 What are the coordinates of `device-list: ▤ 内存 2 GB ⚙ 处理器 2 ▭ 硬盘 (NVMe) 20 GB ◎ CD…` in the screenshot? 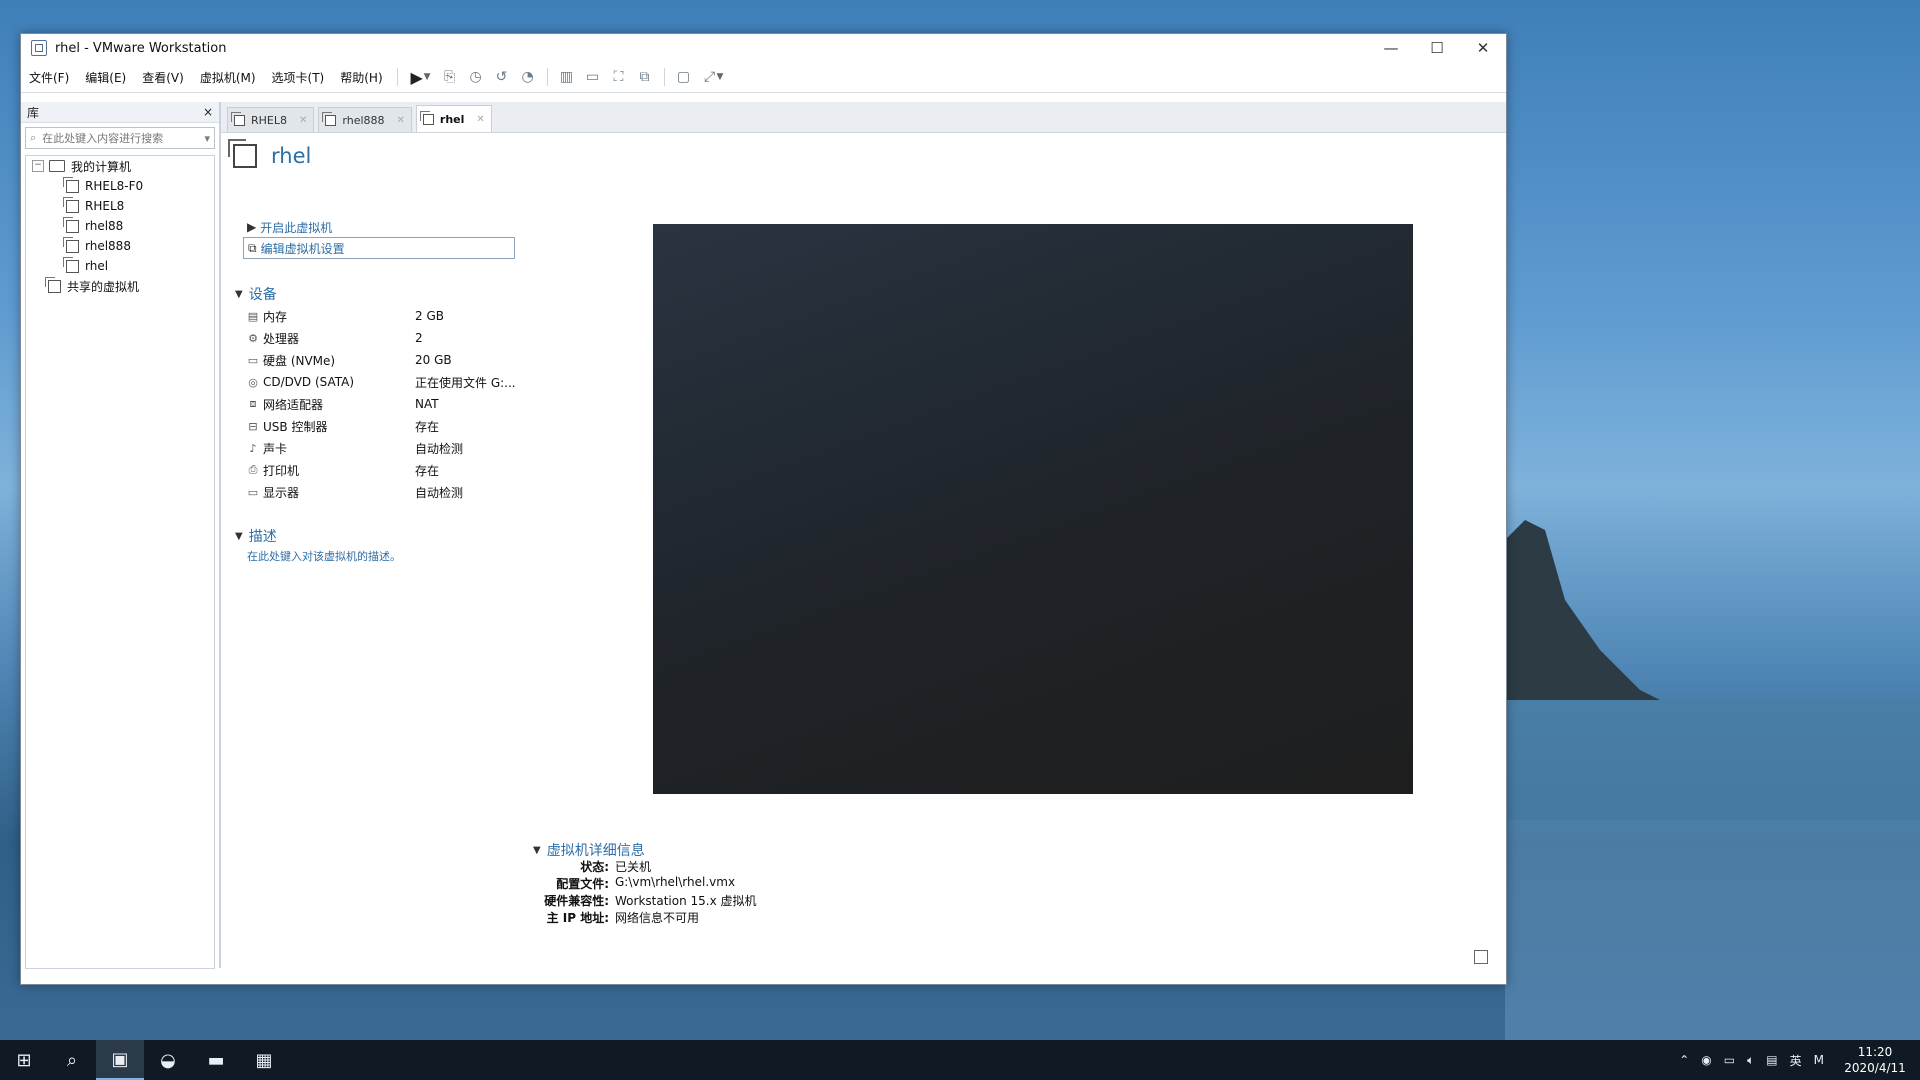 It's located at (391, 404).